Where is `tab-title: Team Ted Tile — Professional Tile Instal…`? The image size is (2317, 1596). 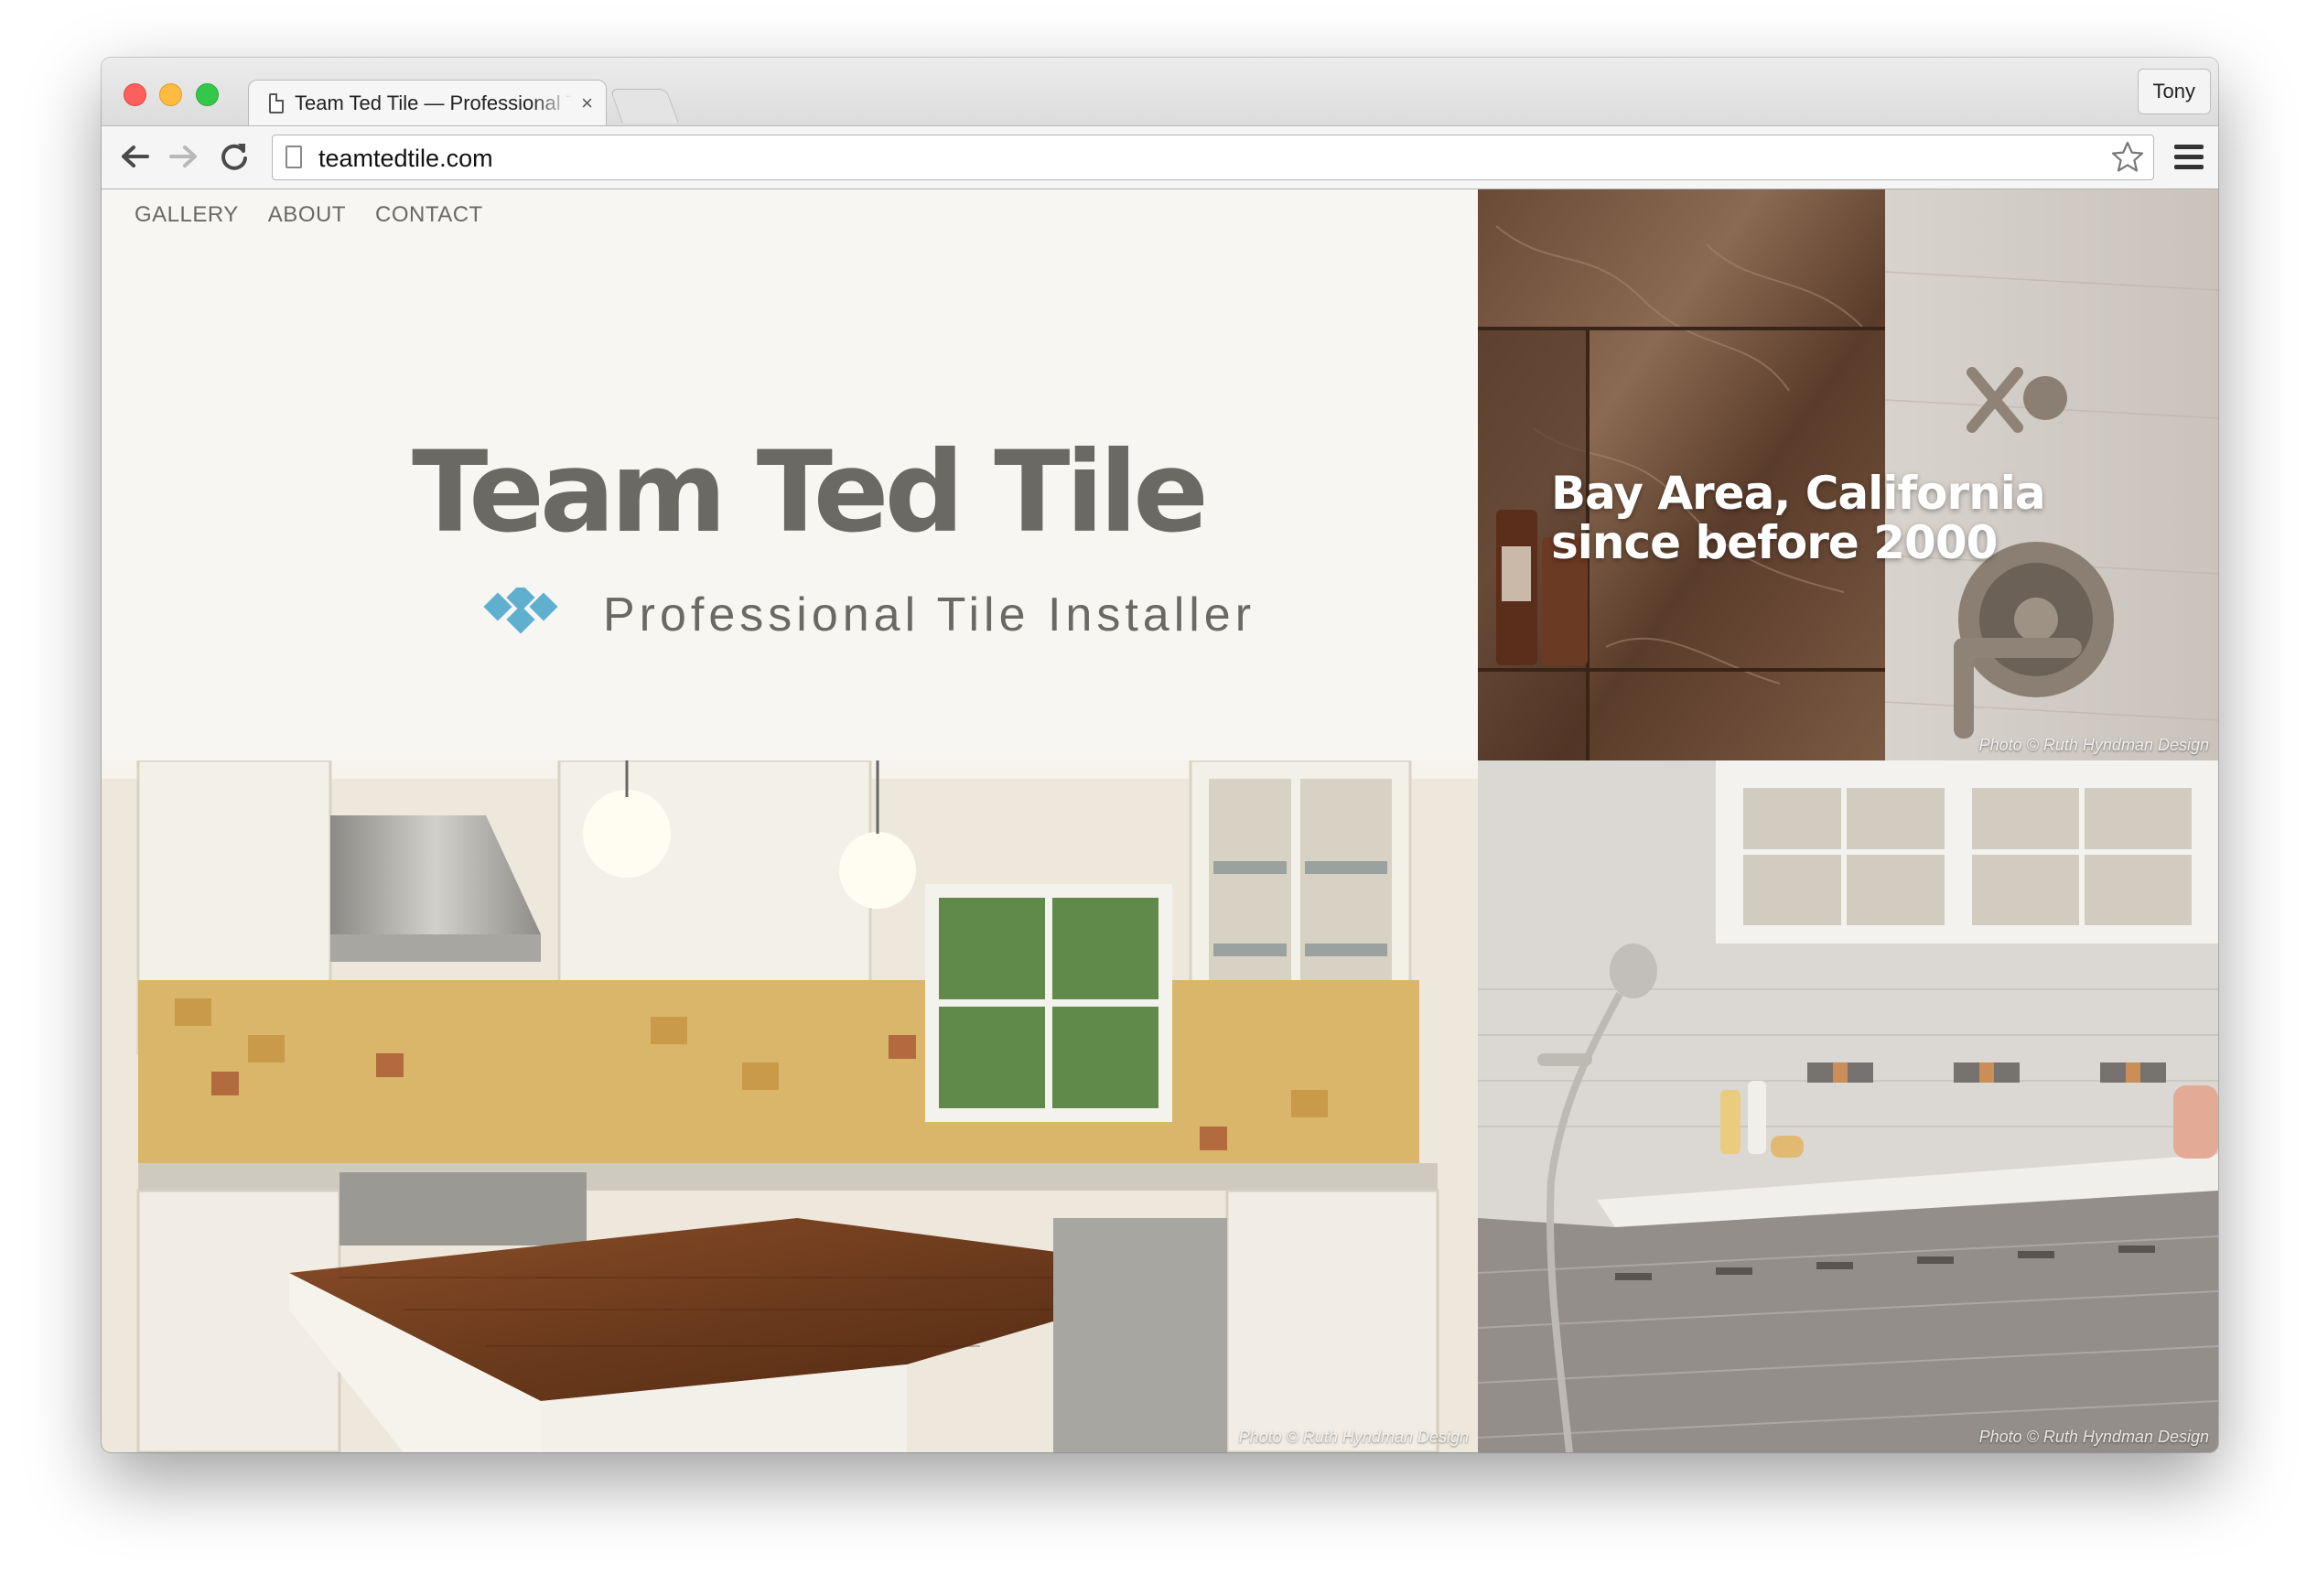
tab-title: Team Ted Tile — Professional Tile Instal… is located at coordinates (434, 102).